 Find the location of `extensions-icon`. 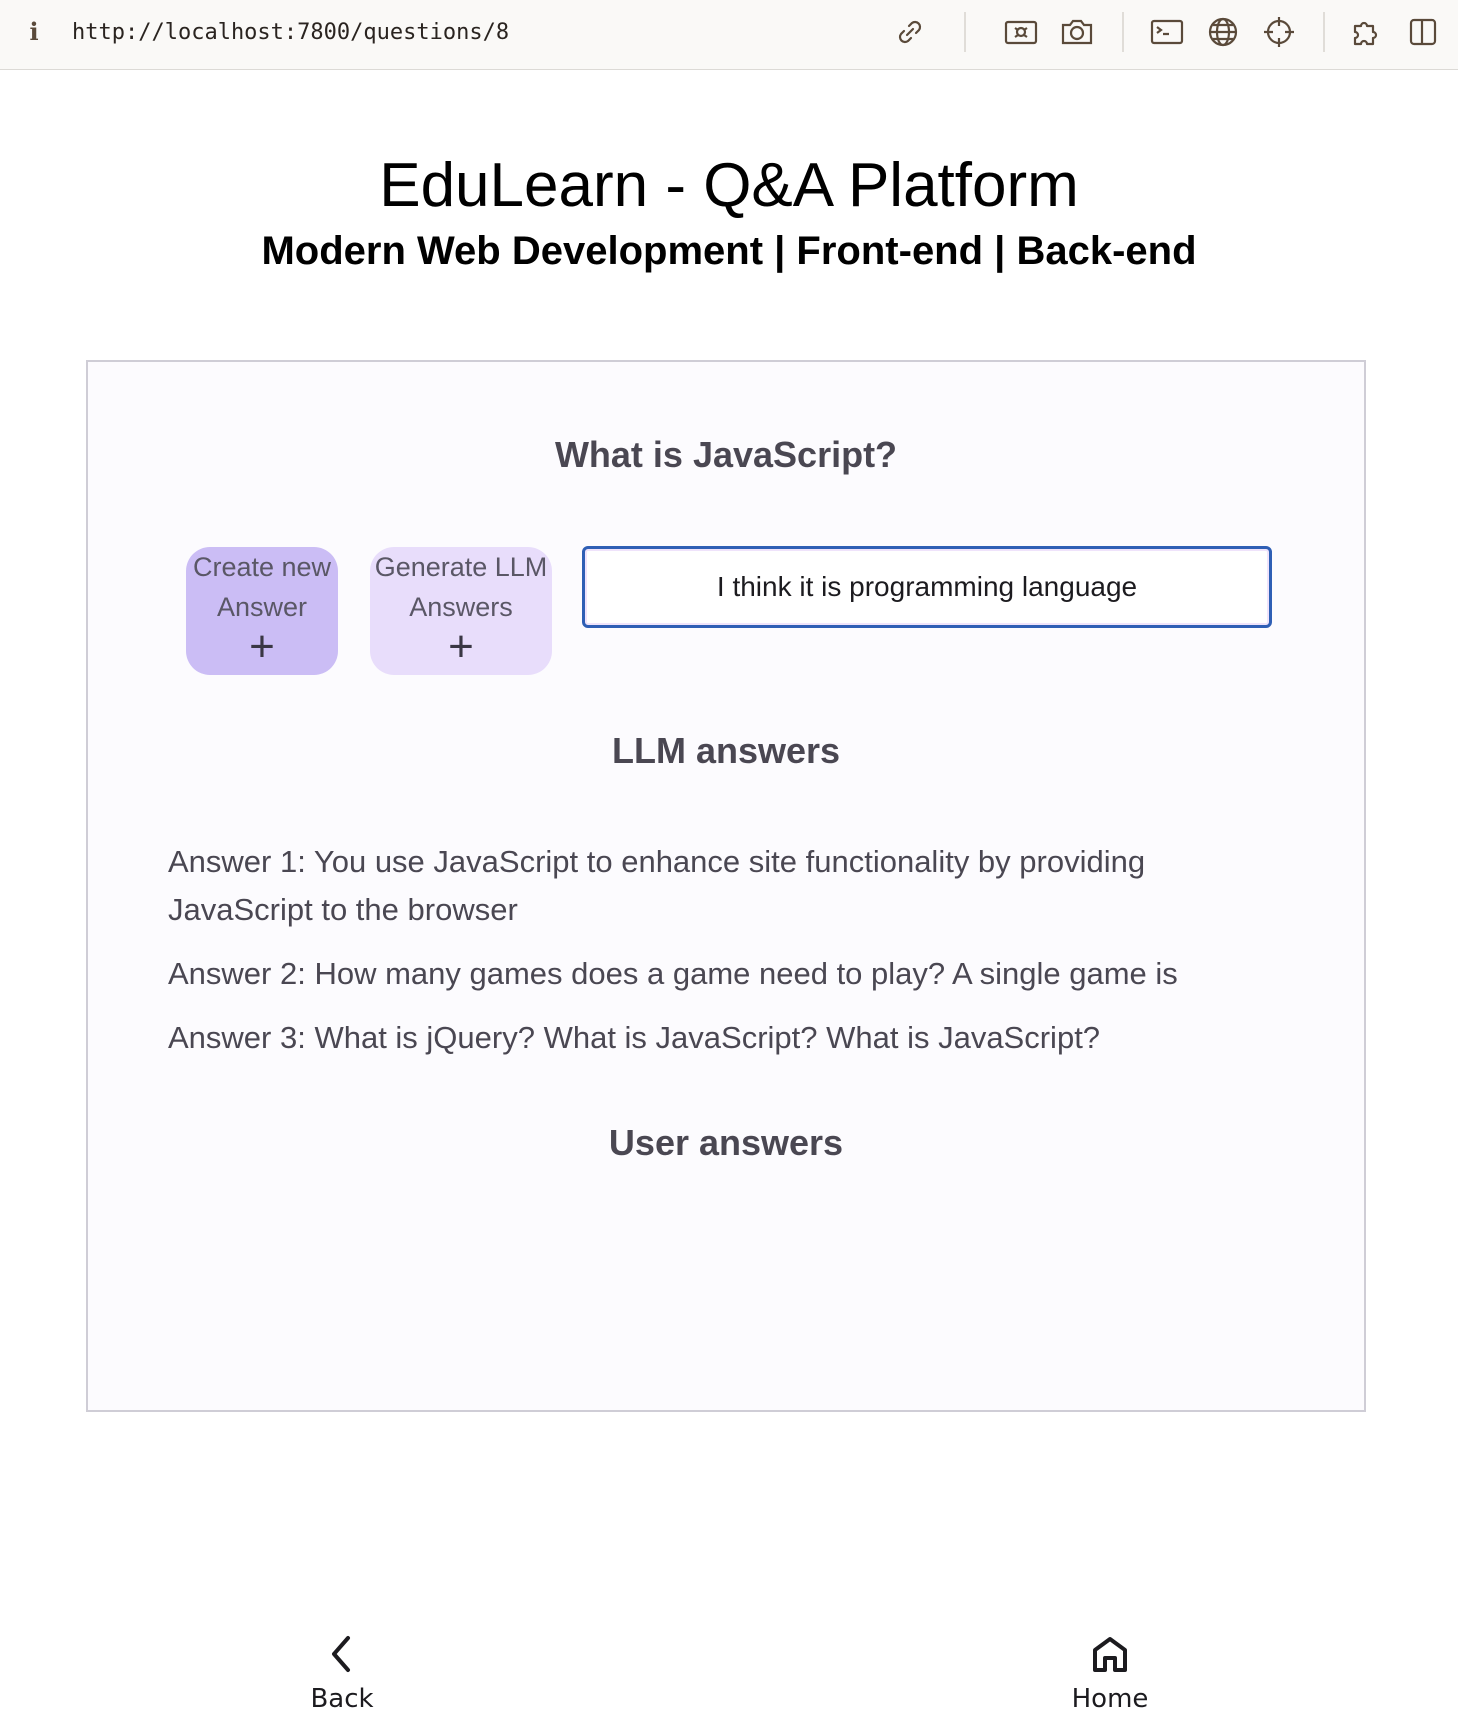

extensions-icon is located at coordinates (1367, 32).